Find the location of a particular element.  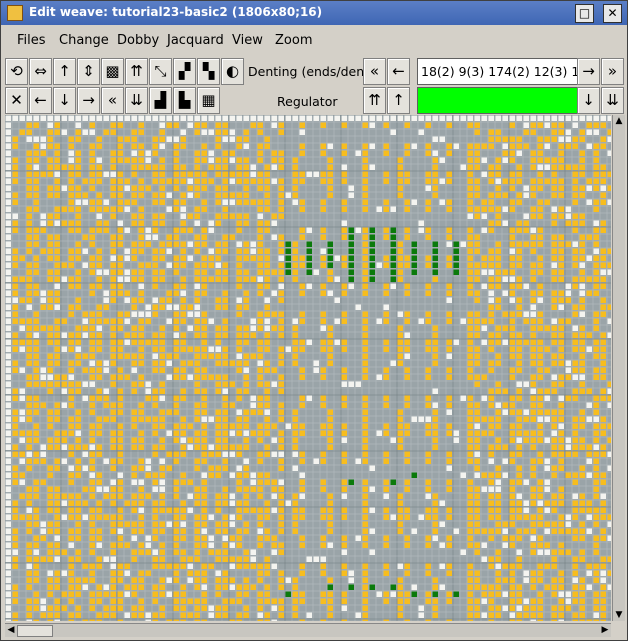

horizontal-scrollbar: ◀ ▶ is located at coordinates (308, 630).